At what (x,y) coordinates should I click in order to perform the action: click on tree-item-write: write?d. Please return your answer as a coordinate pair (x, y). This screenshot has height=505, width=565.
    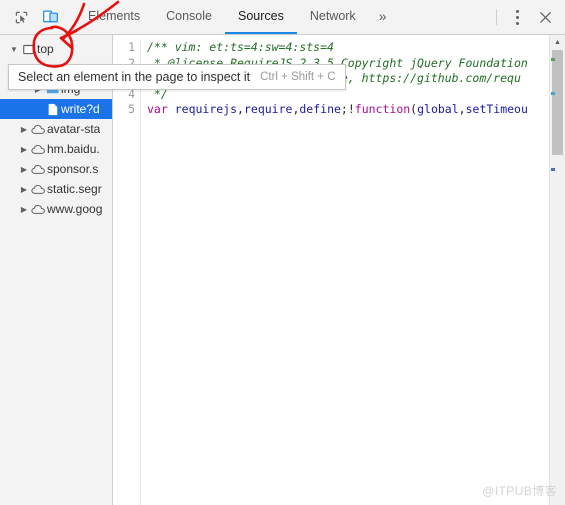
    Looking at the image, I should click on (56, 109).